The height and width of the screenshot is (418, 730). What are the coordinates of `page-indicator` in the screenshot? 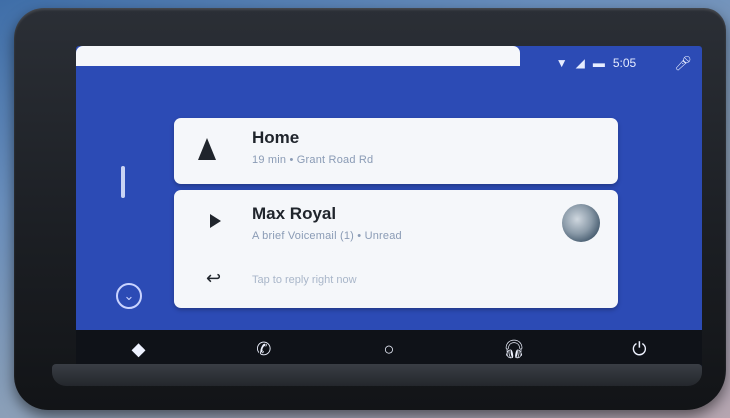 It's located at (123, 182).